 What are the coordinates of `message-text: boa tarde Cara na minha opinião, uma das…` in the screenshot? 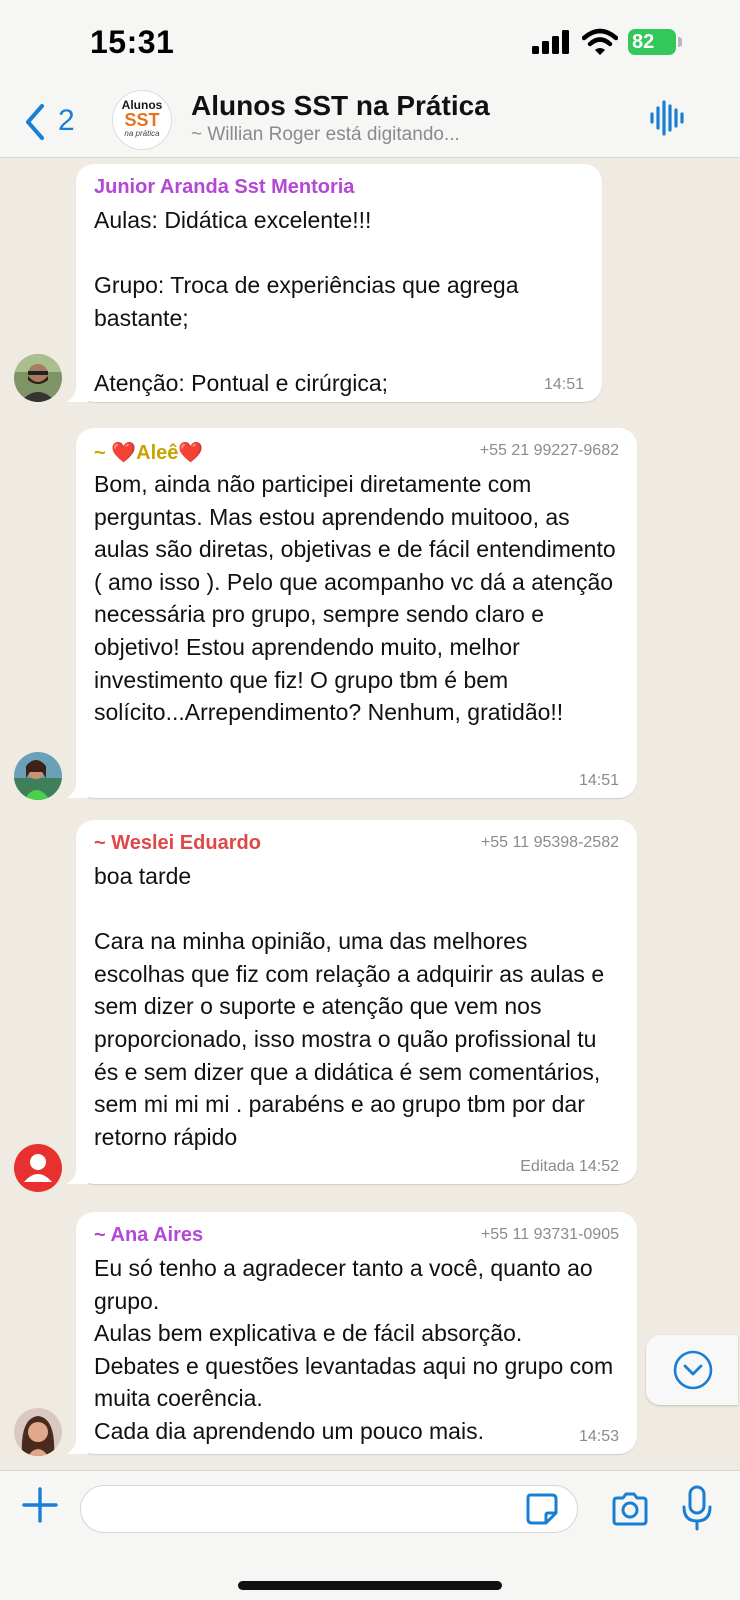 It's located at (349, 1006).